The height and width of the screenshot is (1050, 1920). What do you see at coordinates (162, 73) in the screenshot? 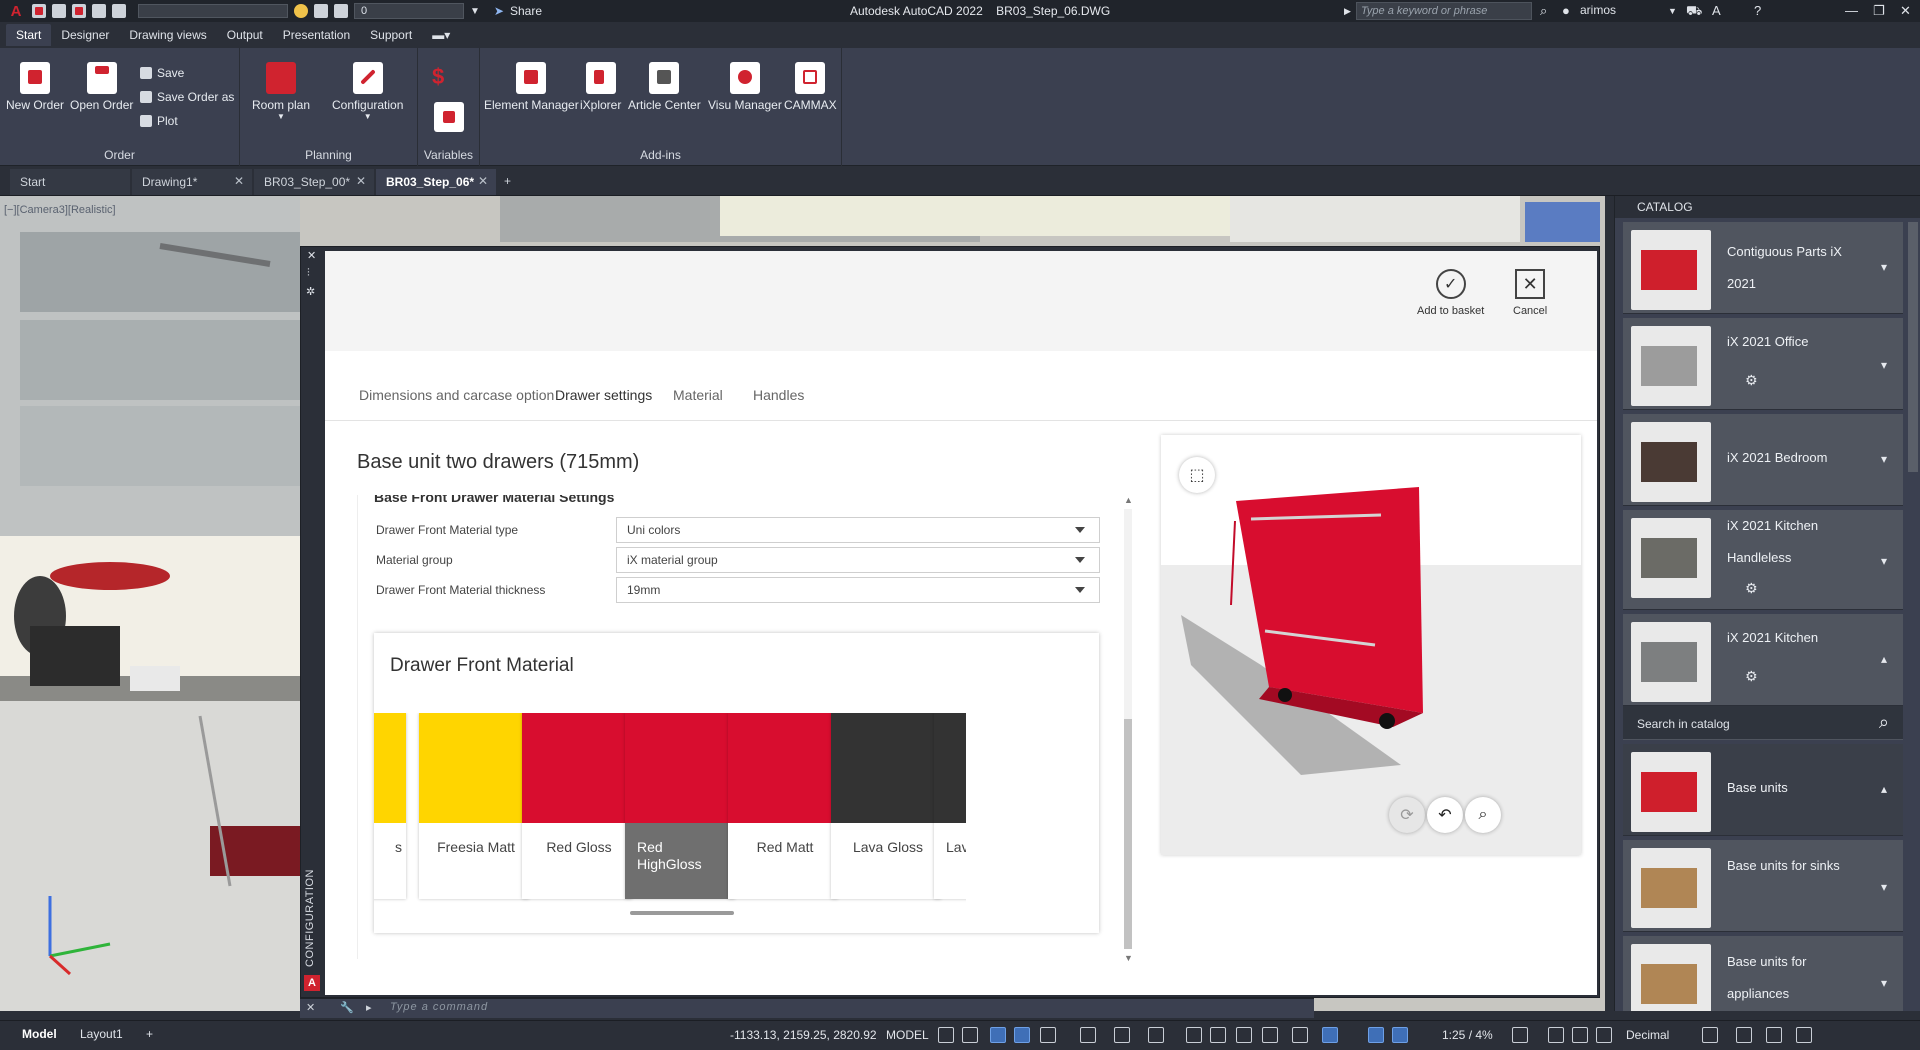
I see `save-button: Save` at bounding box center [162, 73].